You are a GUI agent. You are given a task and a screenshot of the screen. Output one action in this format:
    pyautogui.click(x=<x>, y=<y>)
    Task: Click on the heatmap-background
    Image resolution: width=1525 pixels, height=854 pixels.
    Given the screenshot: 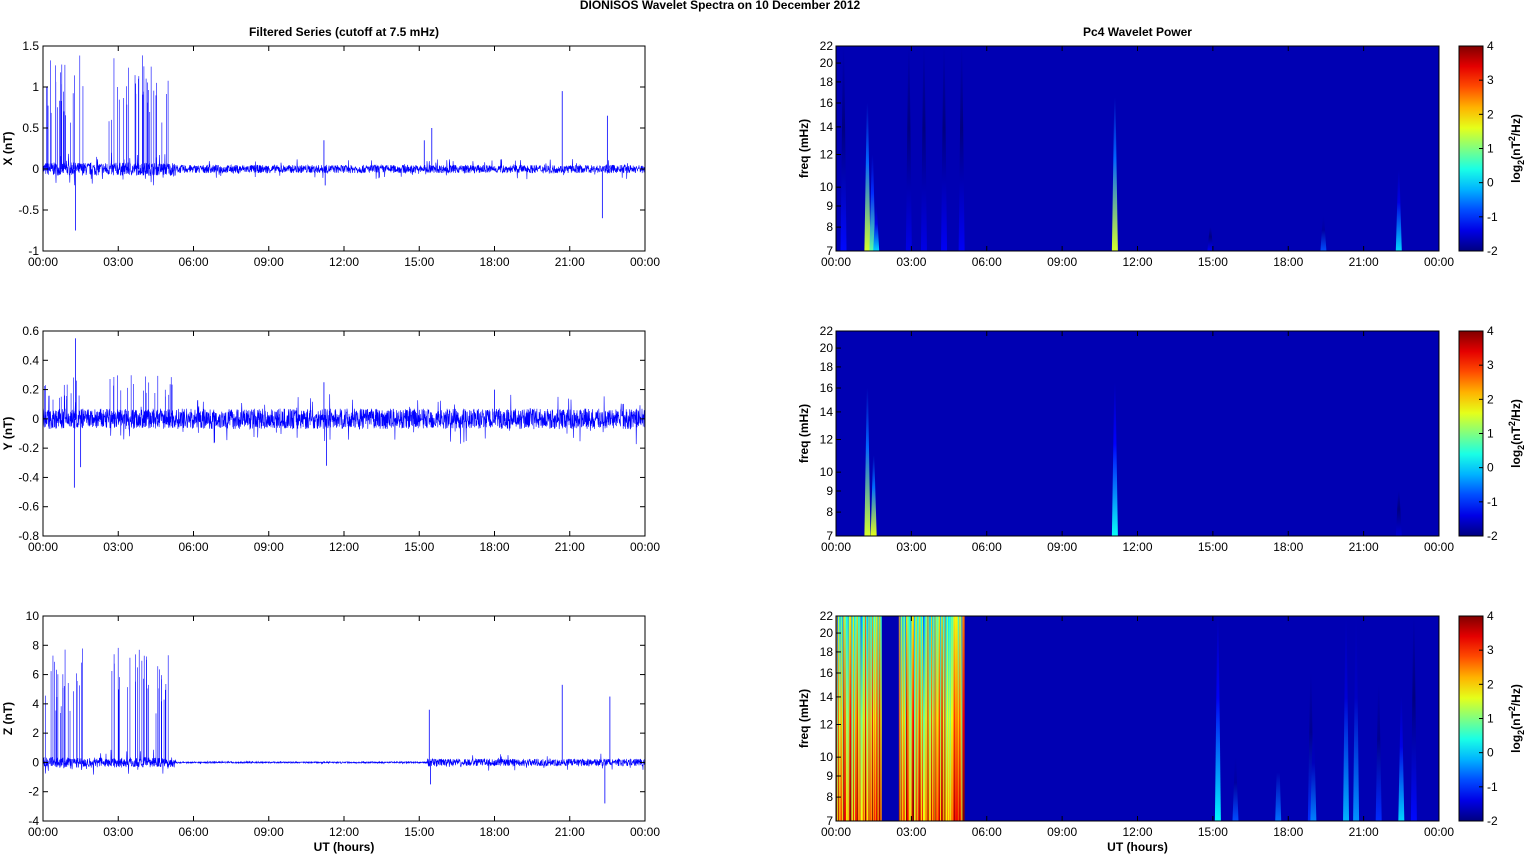 What is the action you would take?
    pyautogui.click(x=1137, y=433)
    